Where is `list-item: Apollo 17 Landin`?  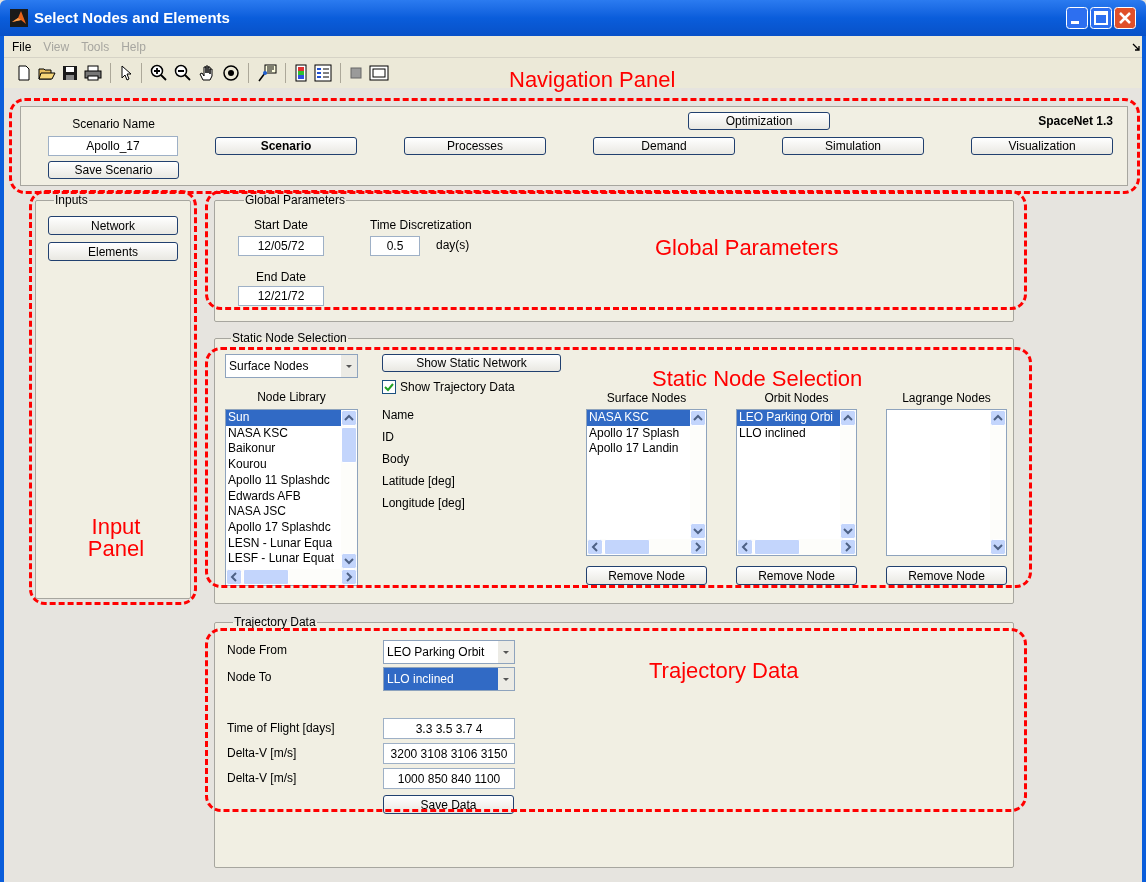 list-item: Apollo 17 Landin is located at coordinates (638, 449).